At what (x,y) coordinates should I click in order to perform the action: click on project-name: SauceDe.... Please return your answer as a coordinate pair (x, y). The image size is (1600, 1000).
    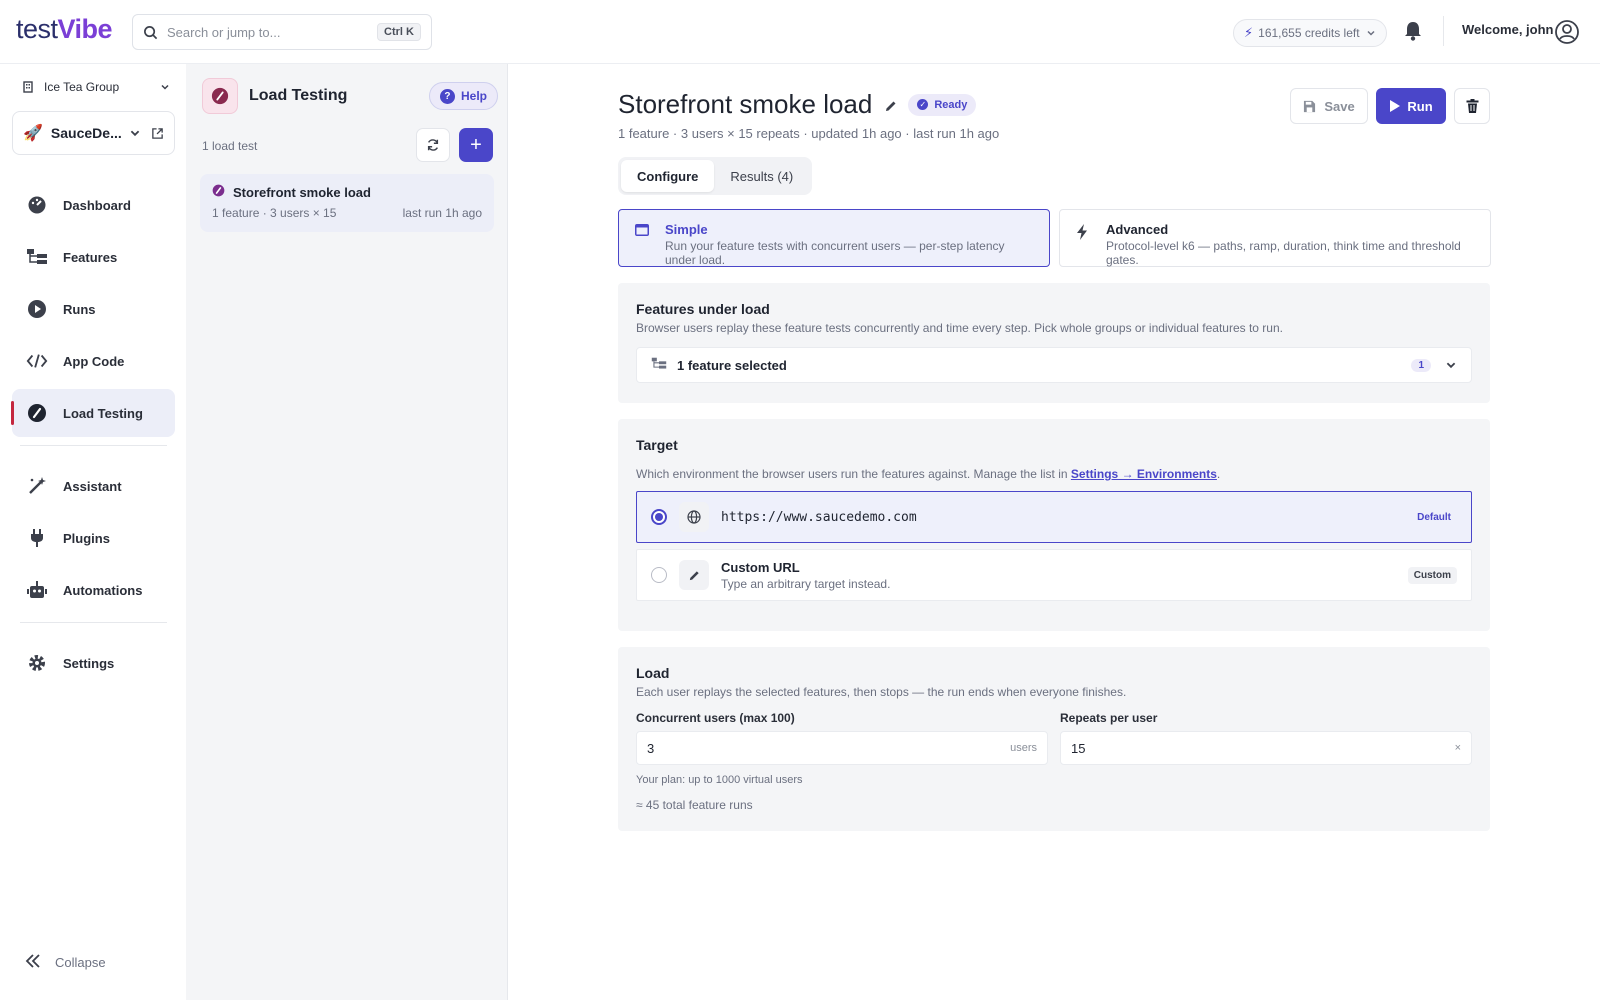
    Looking at the image, I should click on (86, 133).